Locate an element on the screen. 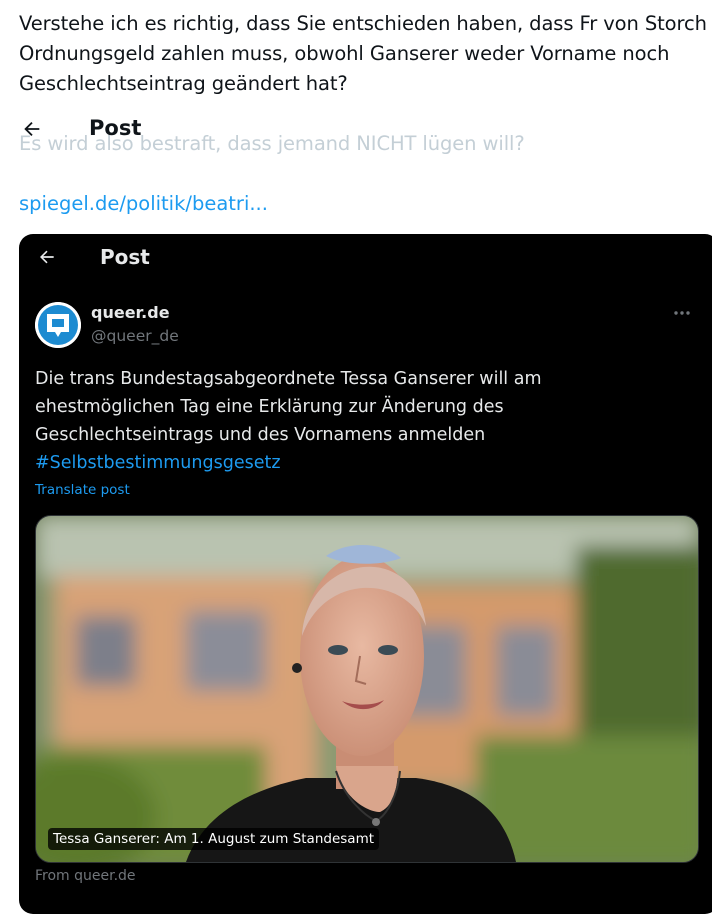  tweet-text-line: Geschlechtseintrag geändert hat? is located at coordinates (183, 83).